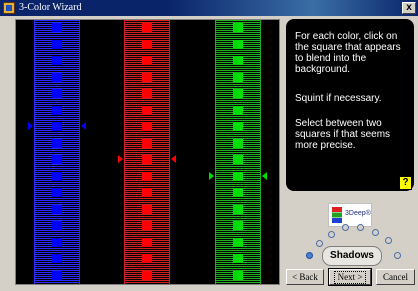 The width and height of the screenshot is (418, 291). What do you see at coordinates (352, 256) in the screenshot?
I see `shadows-mode-button: Shadows` at bounding box center [352, 256].